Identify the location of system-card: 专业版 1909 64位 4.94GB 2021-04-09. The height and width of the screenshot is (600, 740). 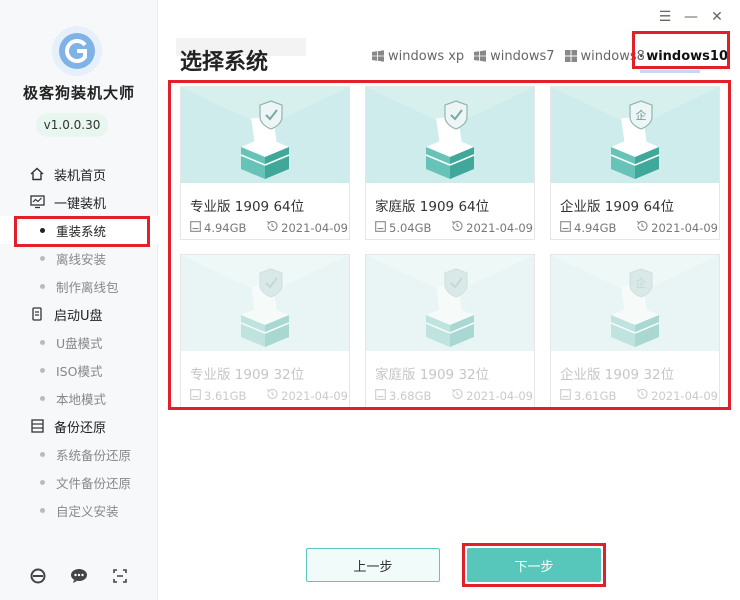
(265, 163).